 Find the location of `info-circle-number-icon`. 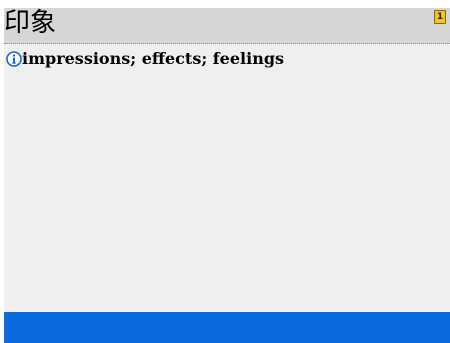

info-circle-number-icon is located at coordinates (14, 59).